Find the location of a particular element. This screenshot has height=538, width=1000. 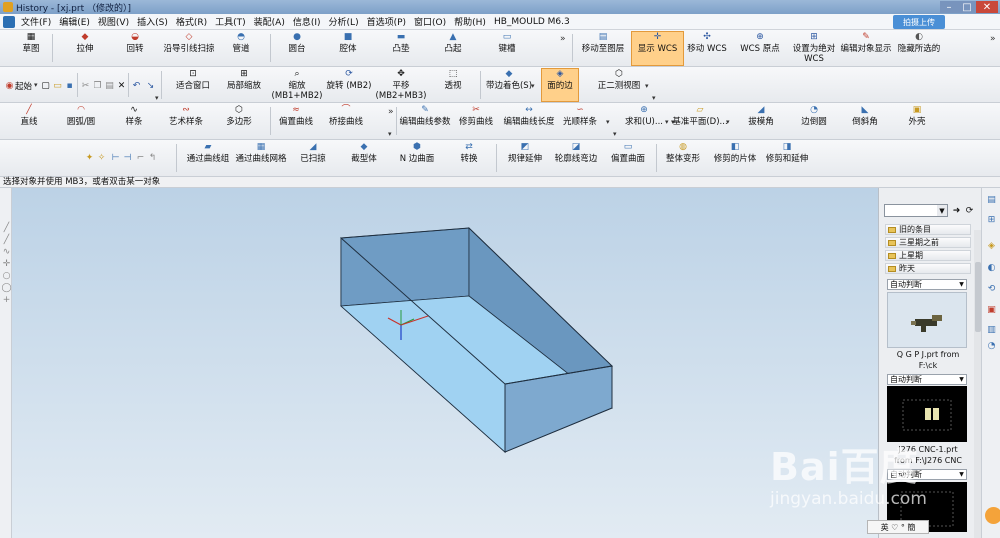

ime-toolbar: 英 ♡ ° 簡 is located at coordinates (898, 527).